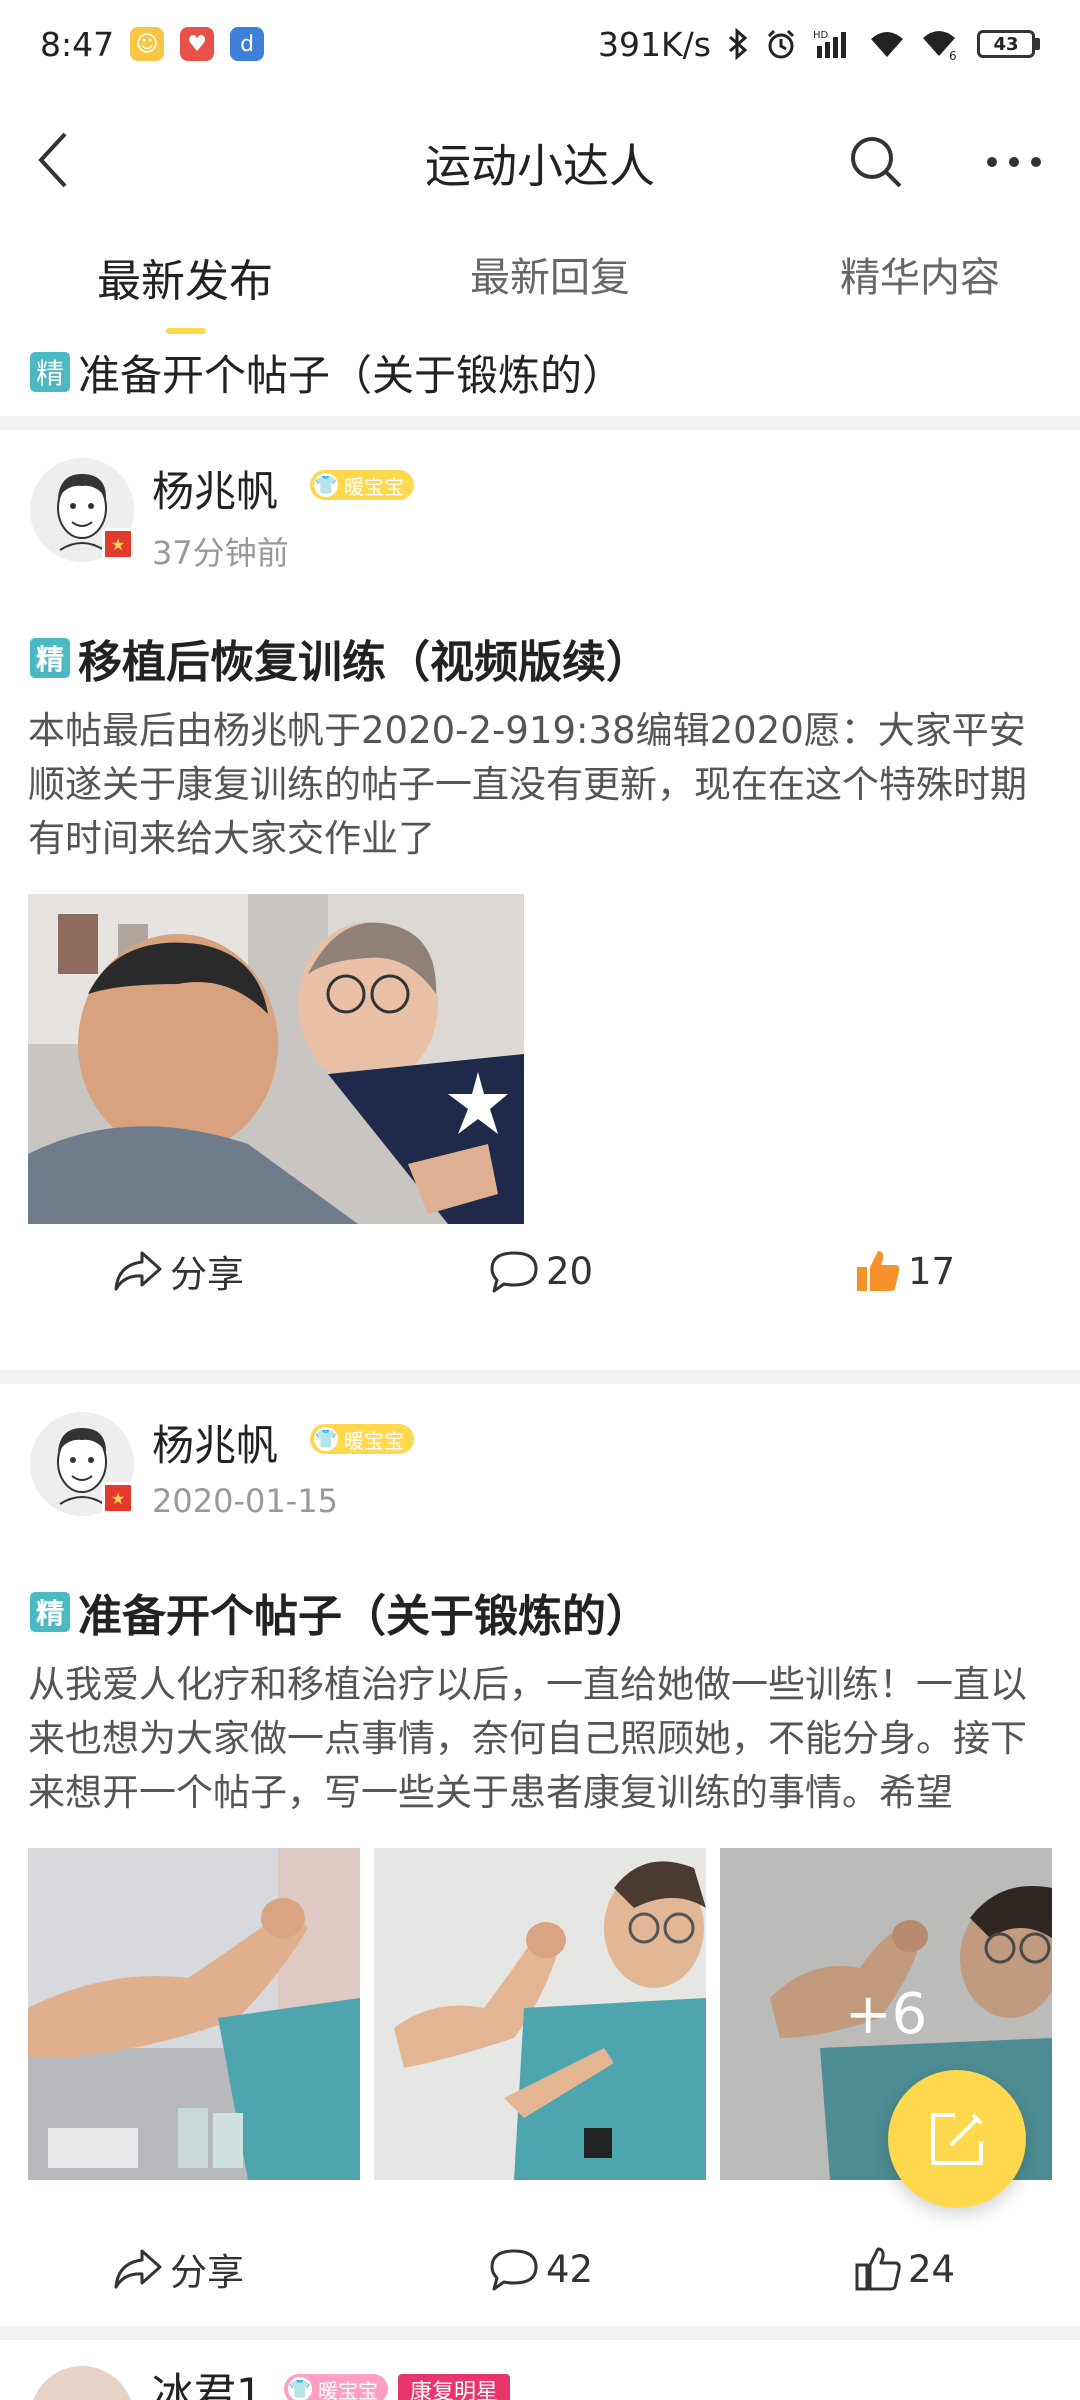 Image resolution: width=1080 pixels, height=2400 pixels. I want to click on compose-post-button, so click(957, 2139).